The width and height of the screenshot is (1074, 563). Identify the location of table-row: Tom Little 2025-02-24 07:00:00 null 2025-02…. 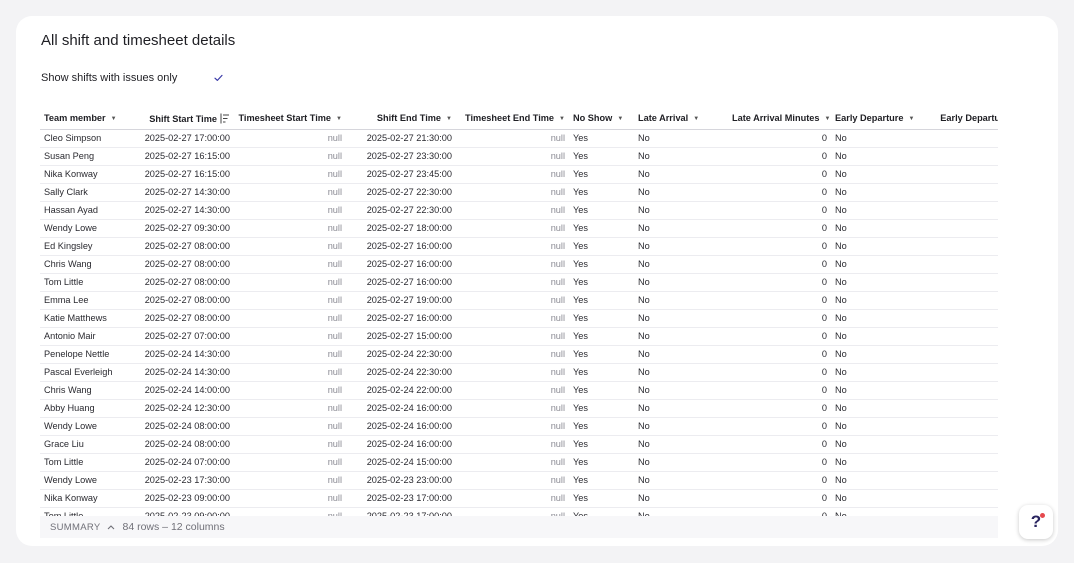
(519, 462).